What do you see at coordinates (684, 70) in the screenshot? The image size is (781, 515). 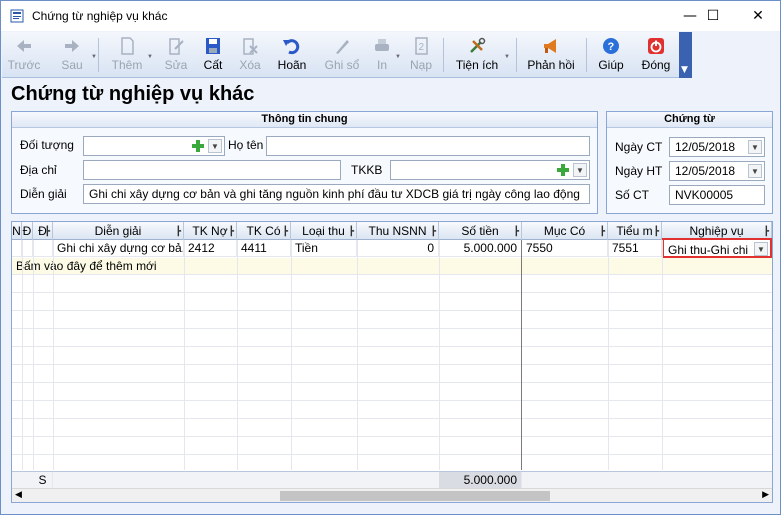 I see `overflow-arrow-icon: ▼` at bounding box center [684, 70].